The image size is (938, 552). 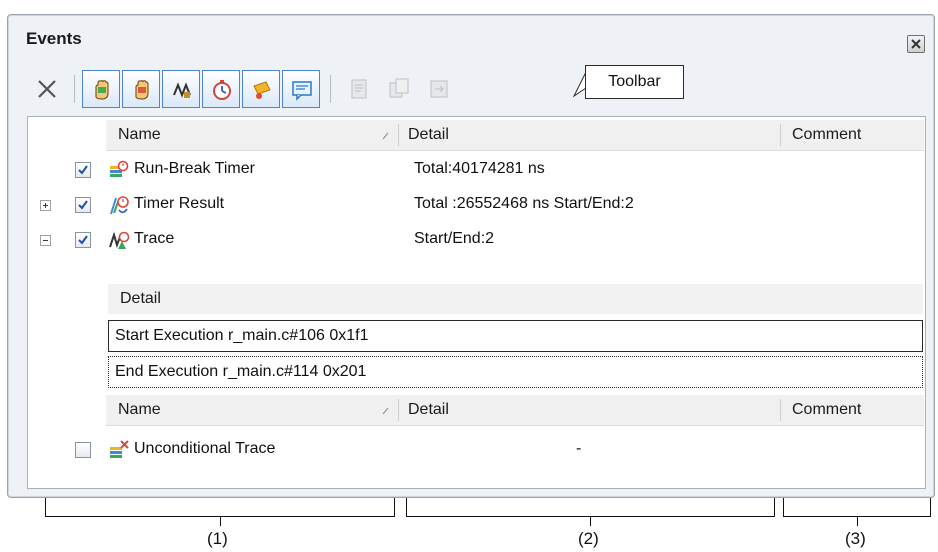 I want to click on trace-toolbar-icon, so click(x=181, y=89).